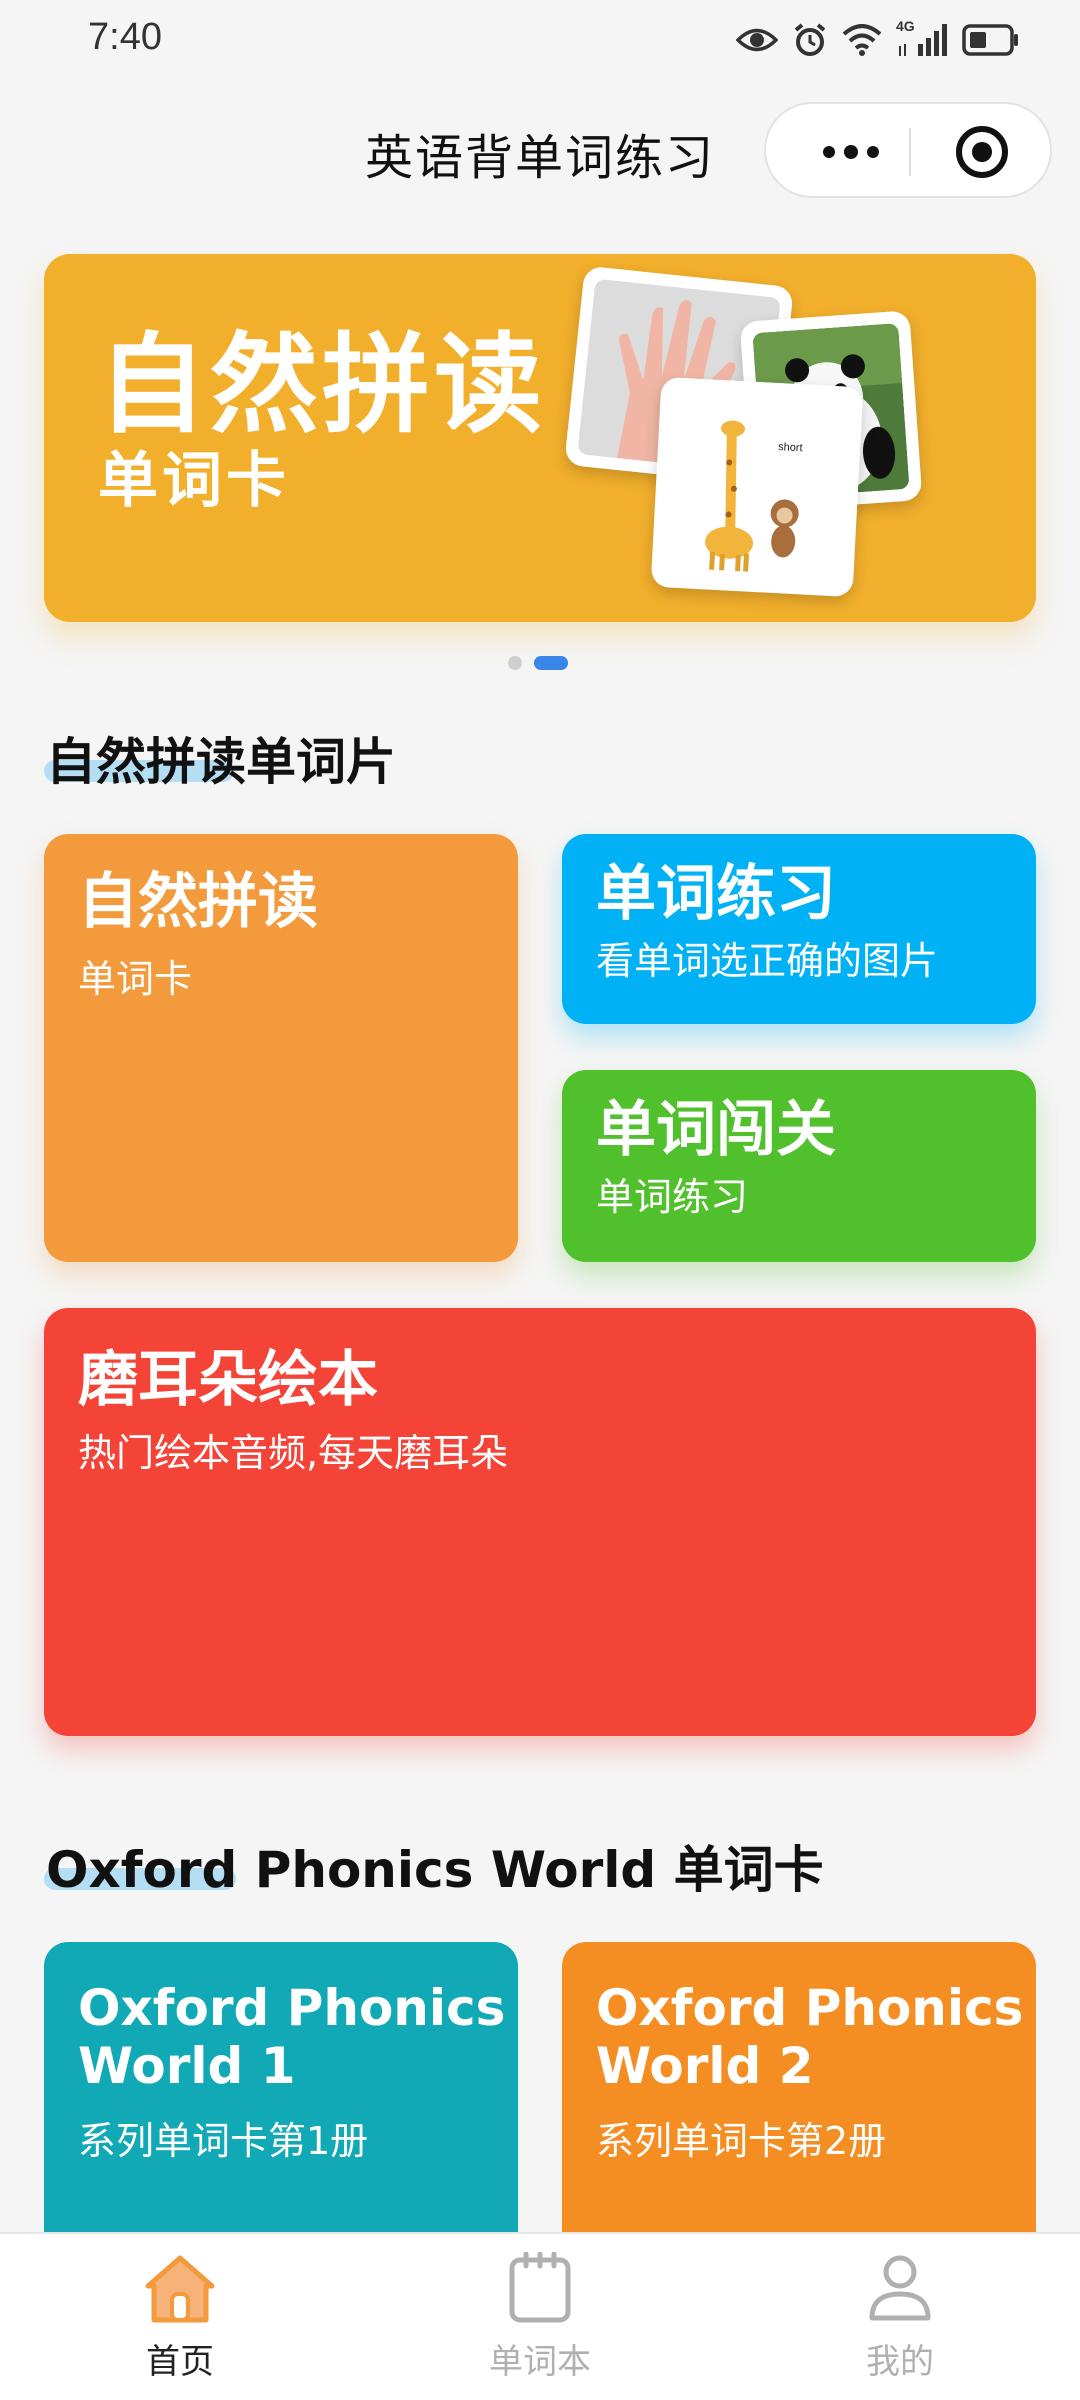  What do you see at coordinates (540, 2362) in the screenshot?
I see `tab-notebook-label: 单词本` at bounding box center [540, 2362].